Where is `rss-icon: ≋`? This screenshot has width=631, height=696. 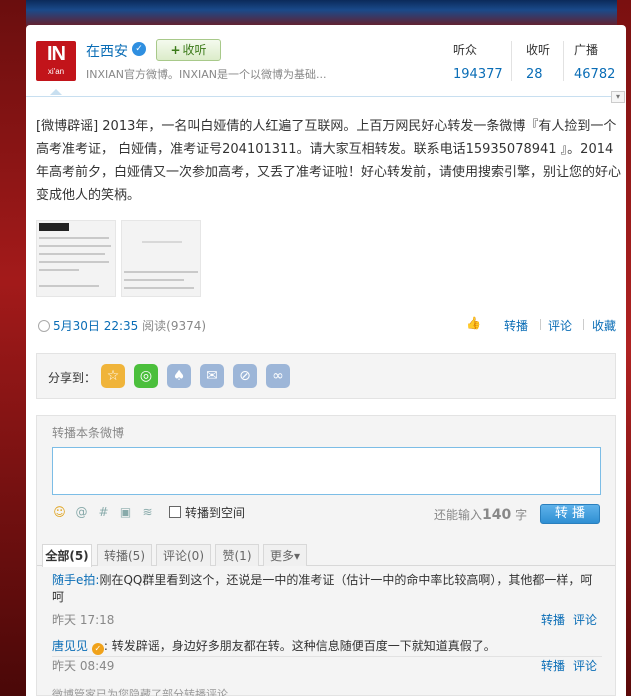 rss-icon: ≋ is located at coordinates (147, 512).